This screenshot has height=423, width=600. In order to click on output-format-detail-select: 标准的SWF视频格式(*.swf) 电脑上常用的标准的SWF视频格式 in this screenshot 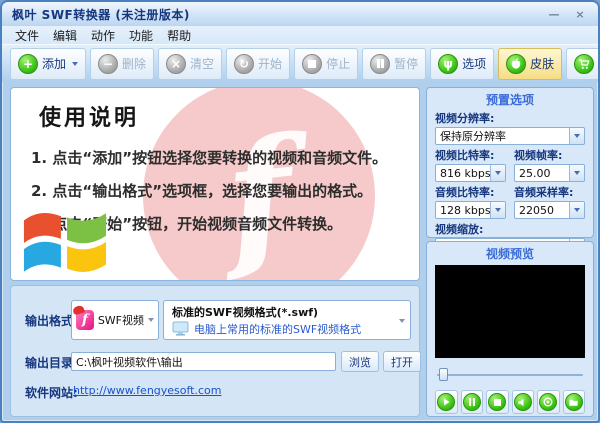, I will do `click(287, 320)`.